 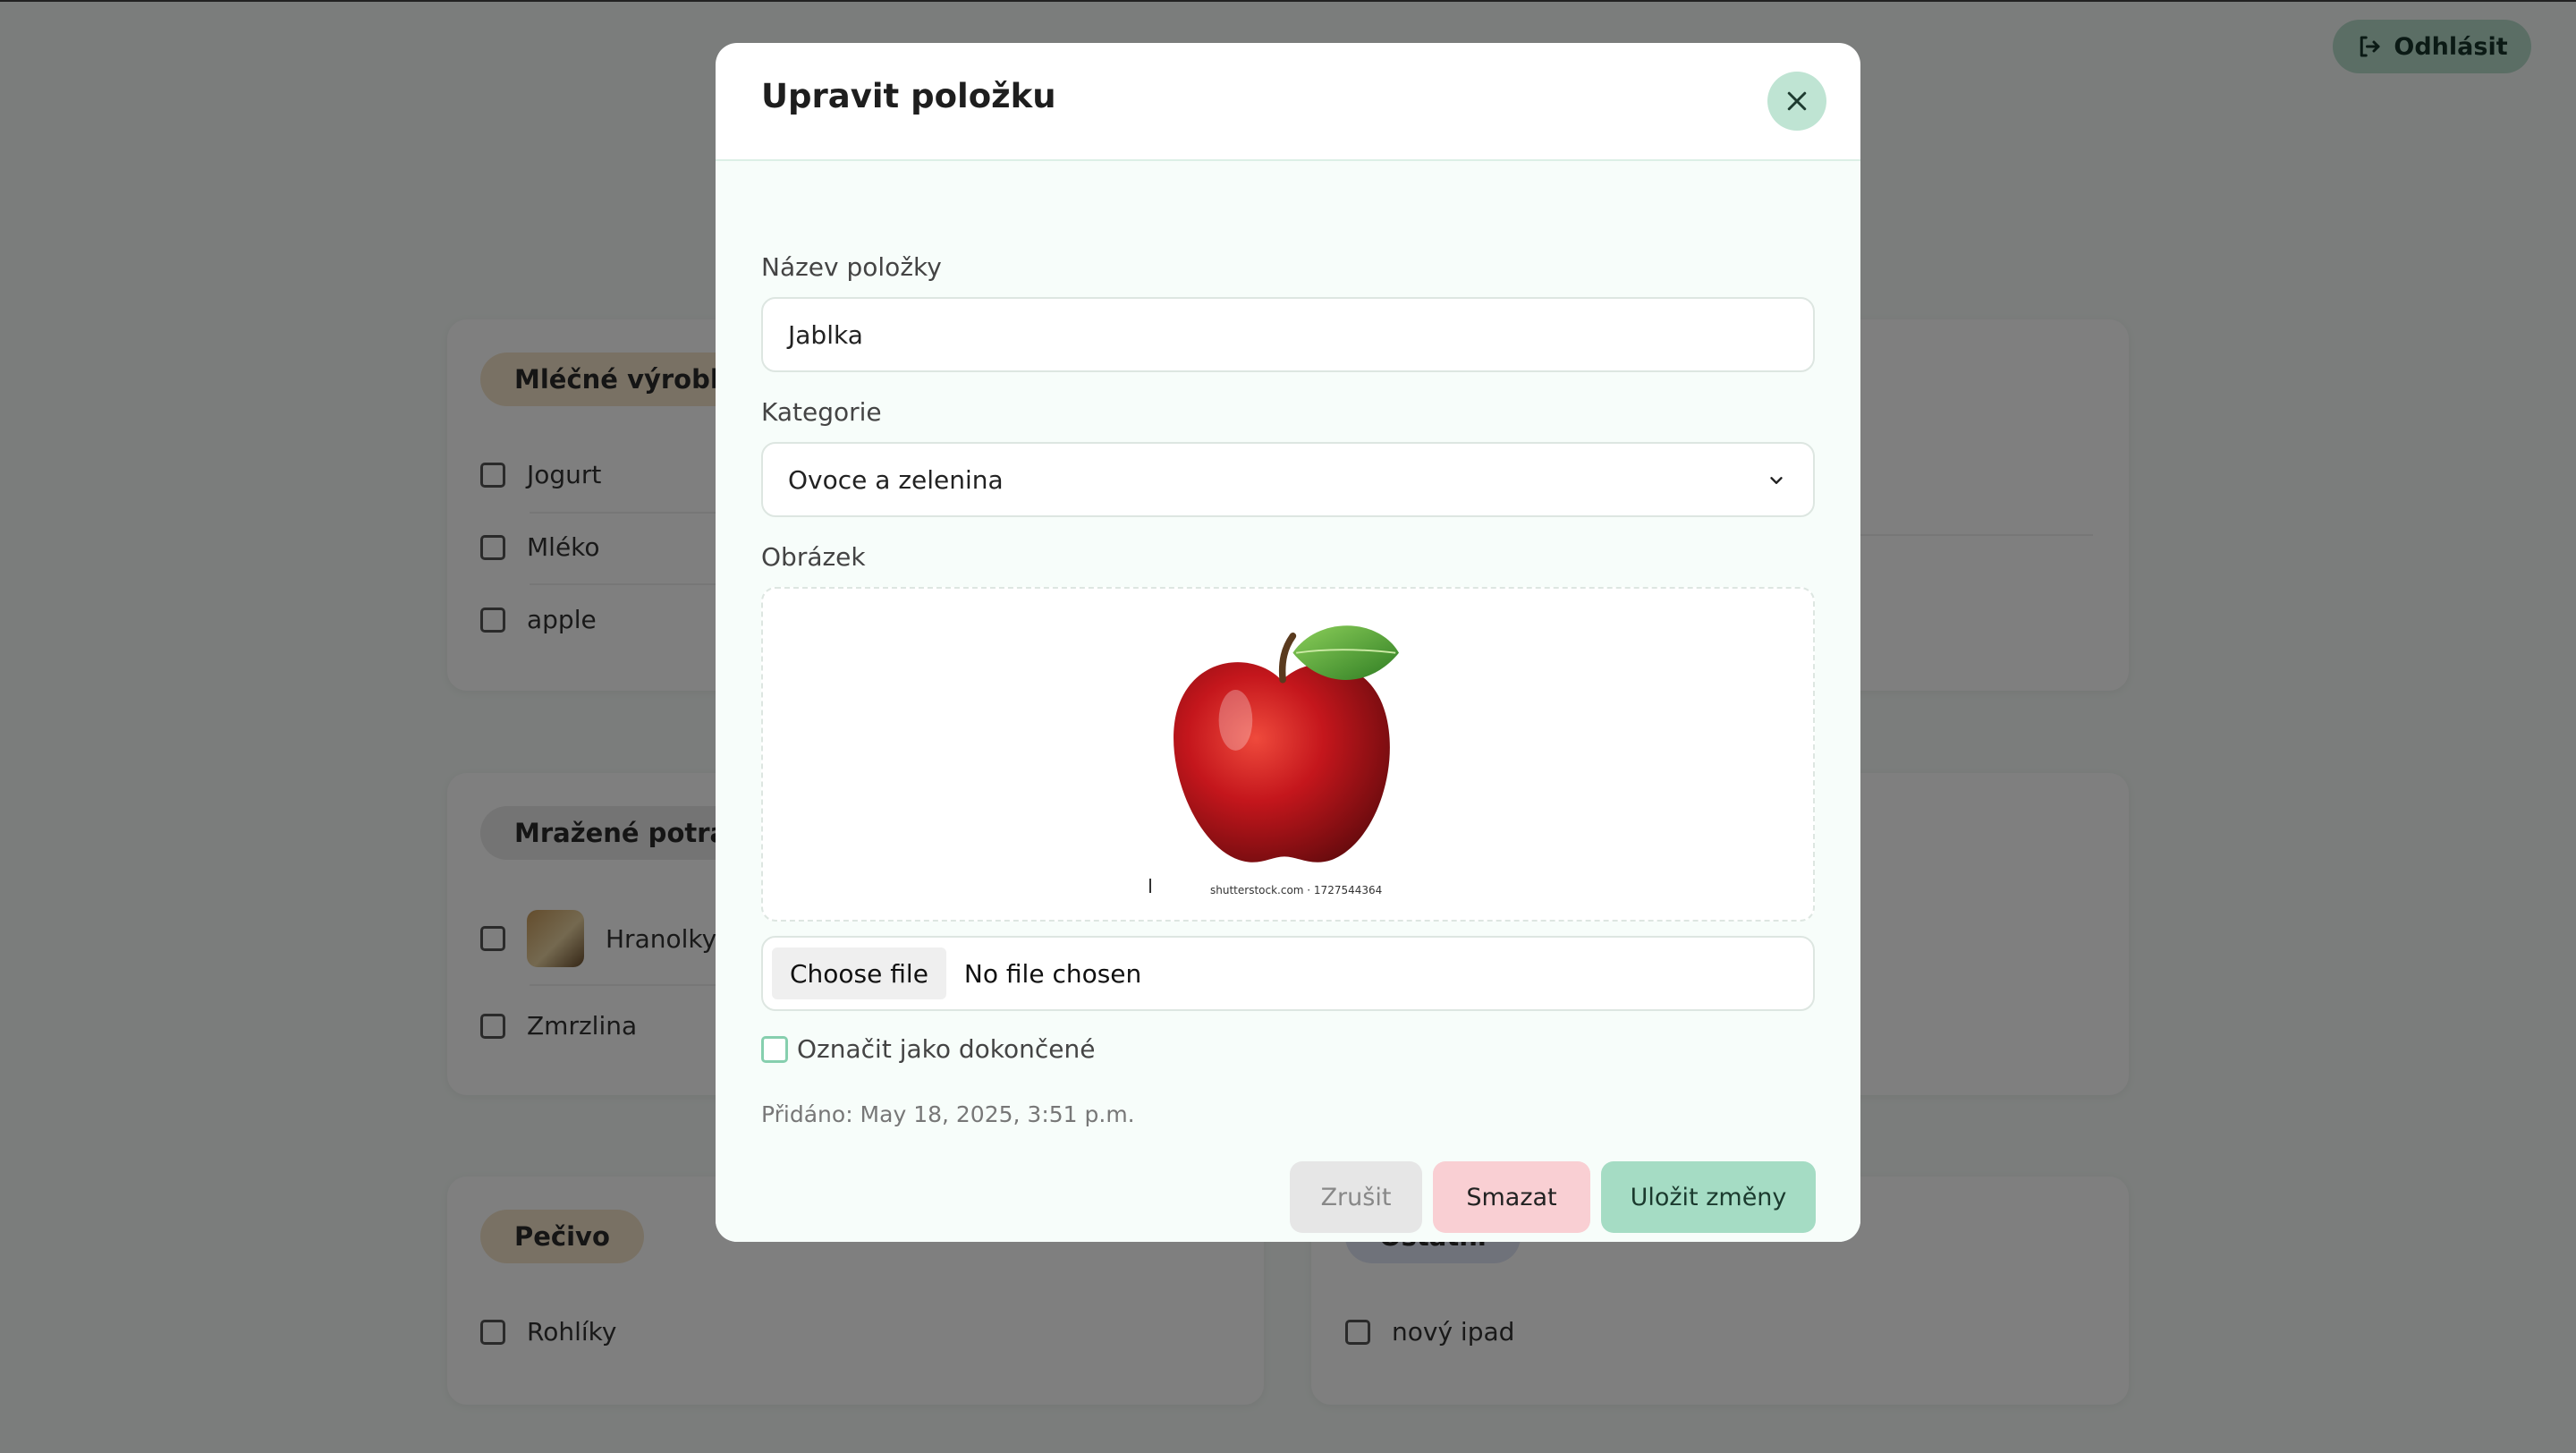 I want to click on name-input: Jablka, so click(x=1288, y=334).